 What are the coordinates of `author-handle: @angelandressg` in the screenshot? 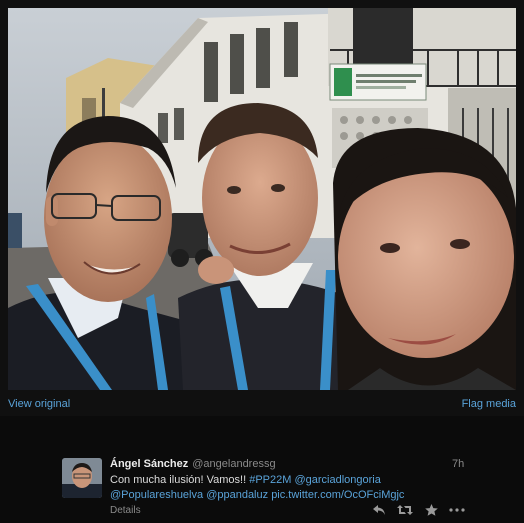 It's located at (233, 464).